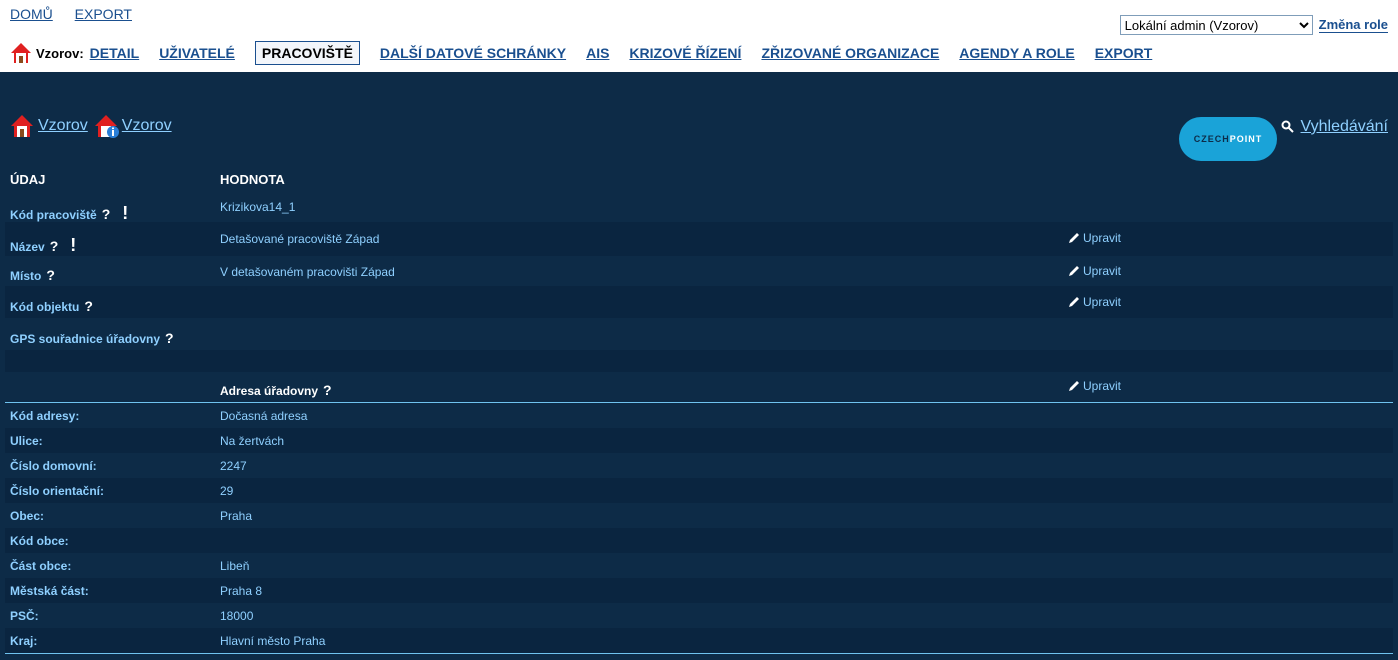 The width and height of the screenshot is (1398, 660). I want to click on row-value: Dočasná adresa, so click(264, 416).